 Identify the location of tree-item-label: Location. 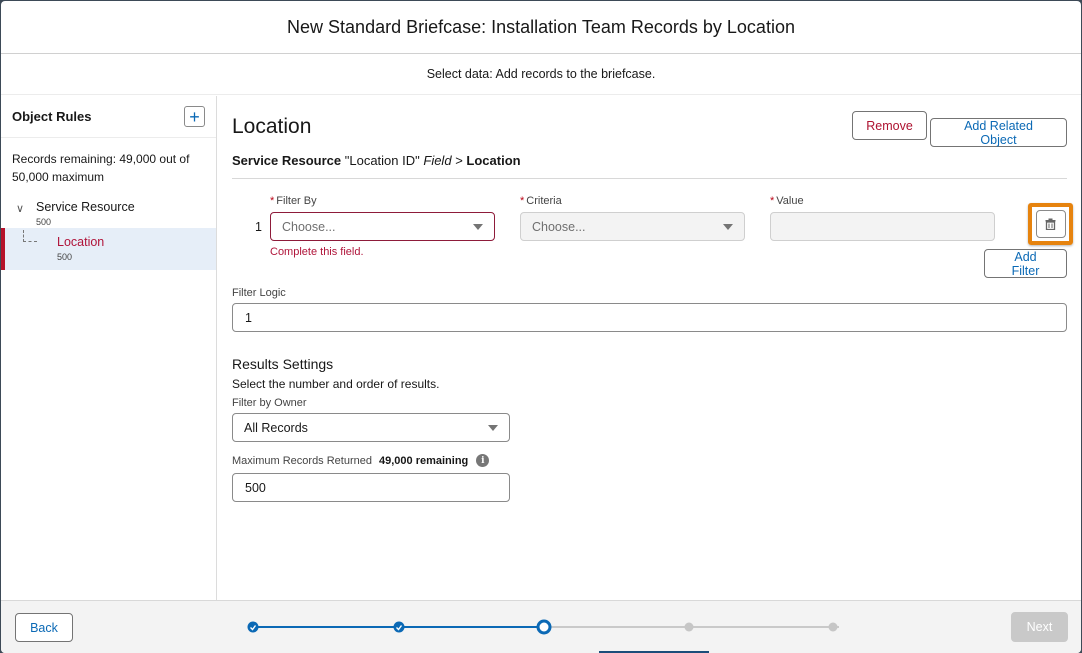
(81, 242).